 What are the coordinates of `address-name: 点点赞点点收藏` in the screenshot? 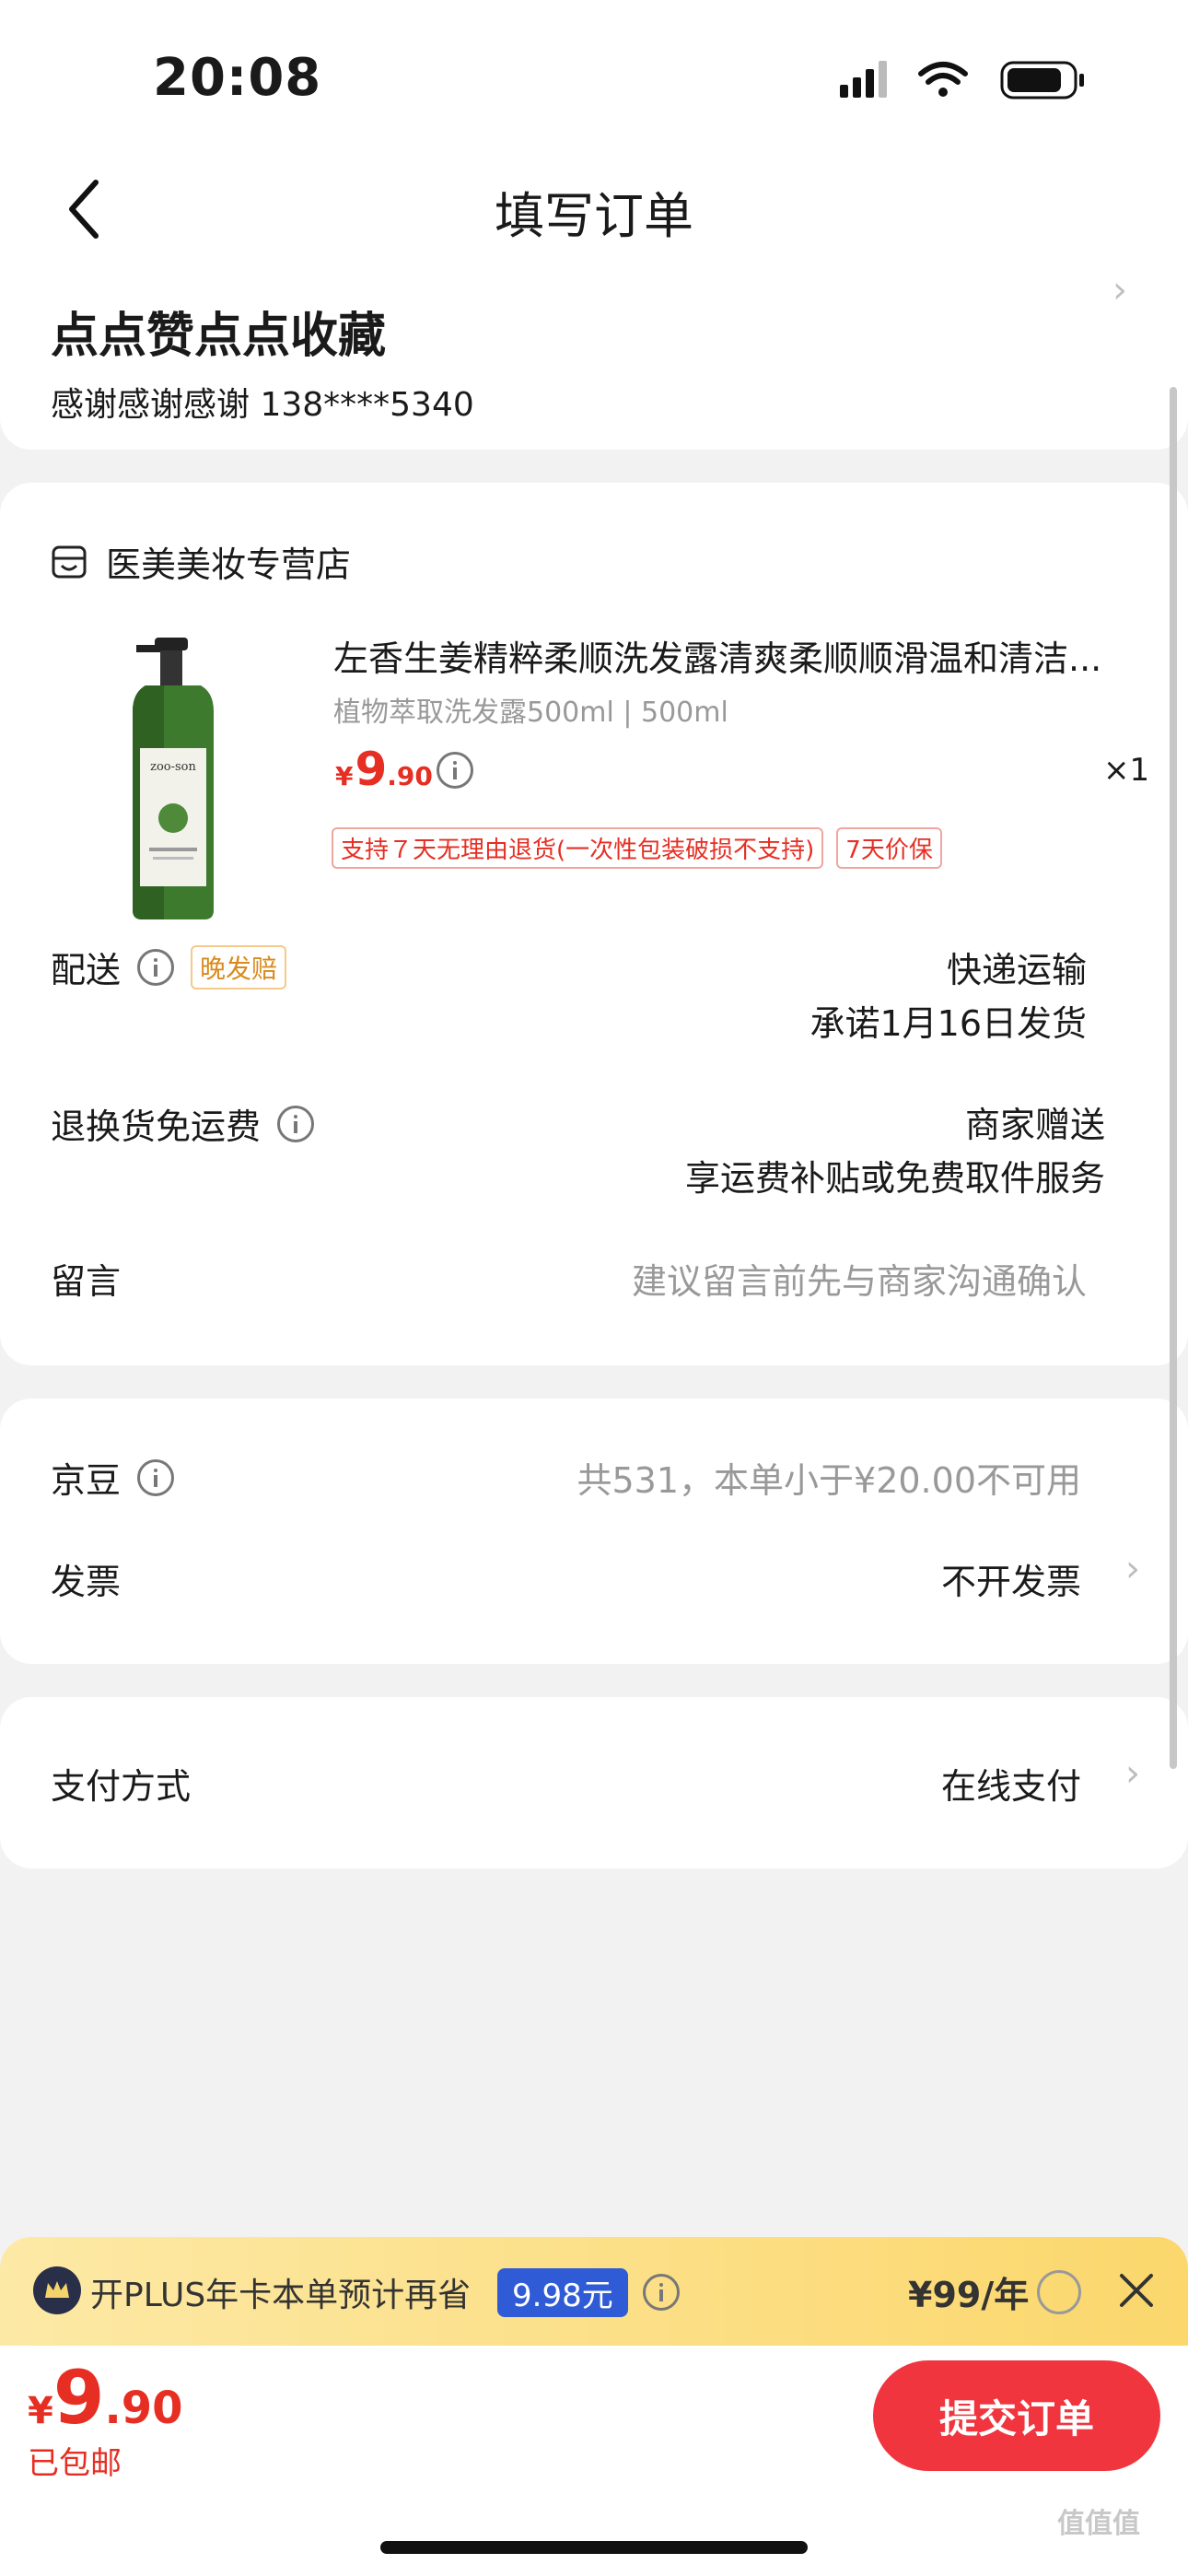 It's located at (219, 336).